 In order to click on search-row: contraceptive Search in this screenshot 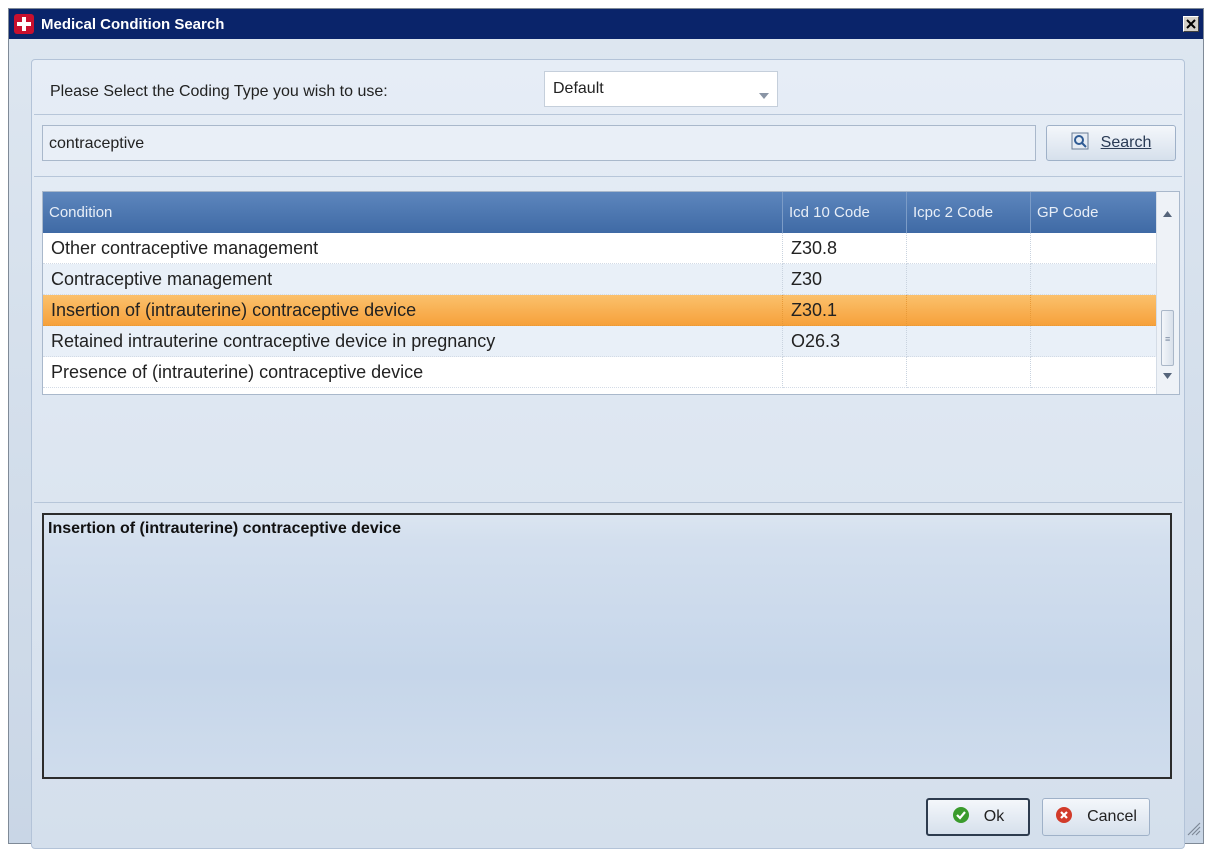, I will do `click(608, 140)`.